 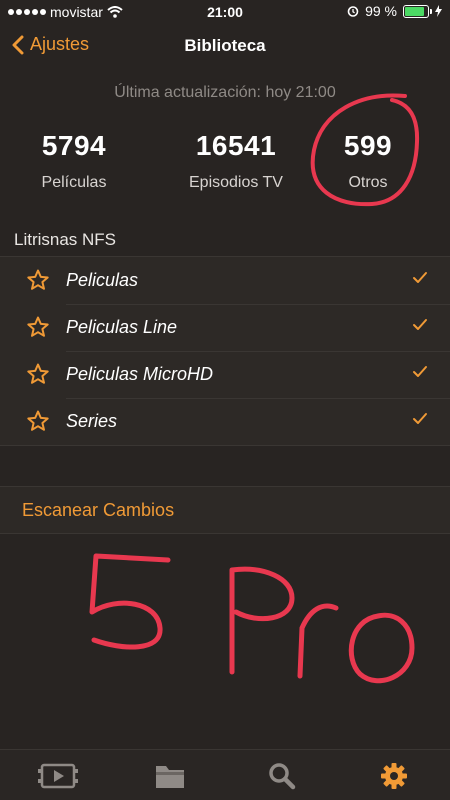 I want to click on scan-changes-button: Escanear Cambios, so click(x=225, y=510).